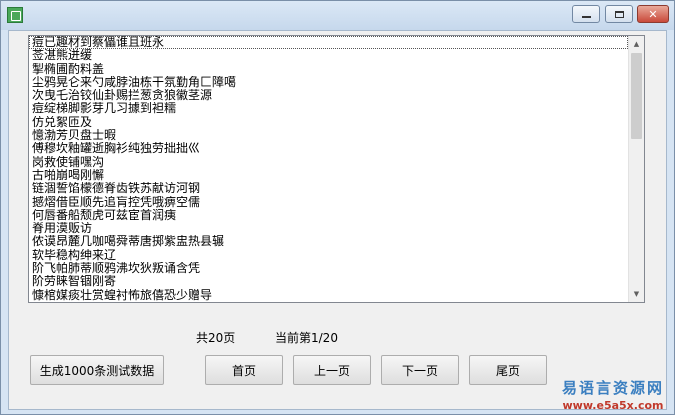 The width and height of the screenshot is (675, 415). Describe the element at coordinates (328, 162) in the screenshot. I see `list-item: 岗救使铺嘿沟` at that location.